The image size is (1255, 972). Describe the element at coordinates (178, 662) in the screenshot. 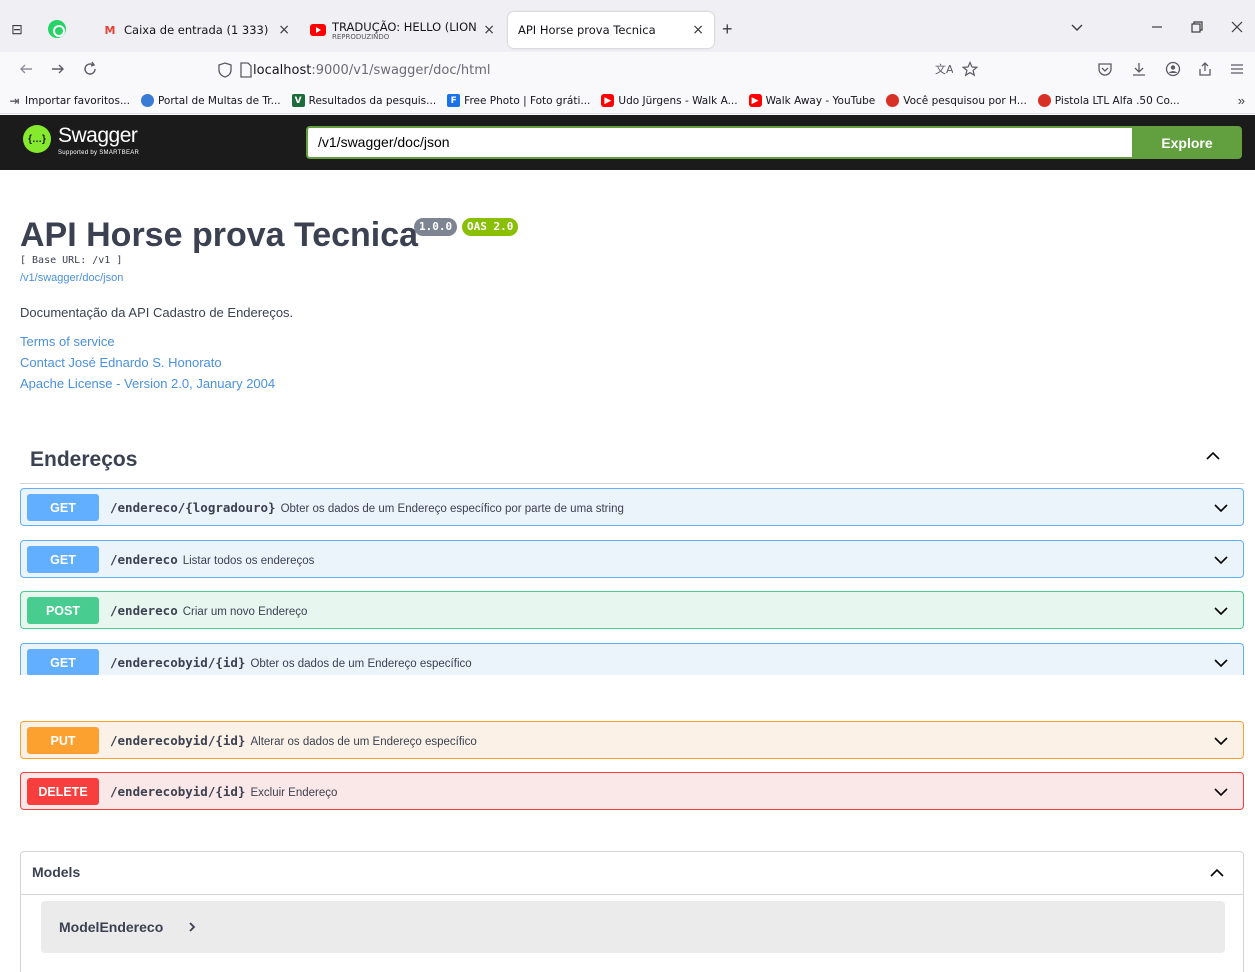

I see `operation-path: /enderecobyid/{id}` at that location.